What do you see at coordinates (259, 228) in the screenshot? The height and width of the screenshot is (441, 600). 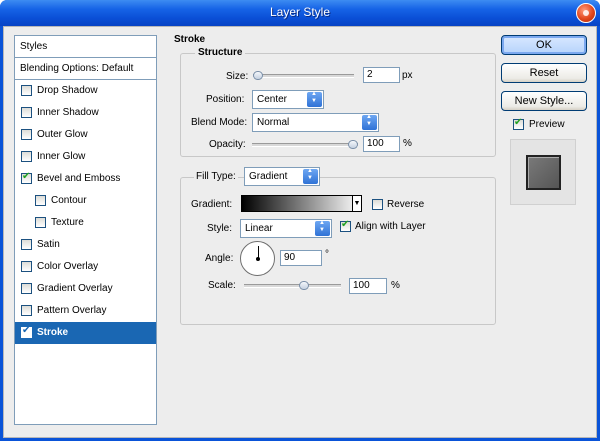 I see `style-value: Linear` at bounding box center [259, 228].